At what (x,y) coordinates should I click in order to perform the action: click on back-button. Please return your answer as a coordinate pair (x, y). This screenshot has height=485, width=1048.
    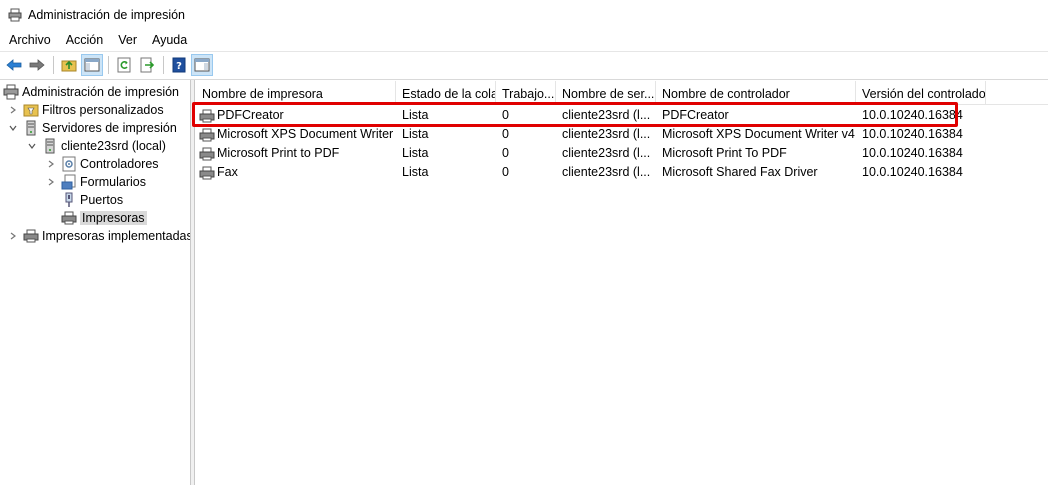
    Looking at the image, I should click on (14, 65).